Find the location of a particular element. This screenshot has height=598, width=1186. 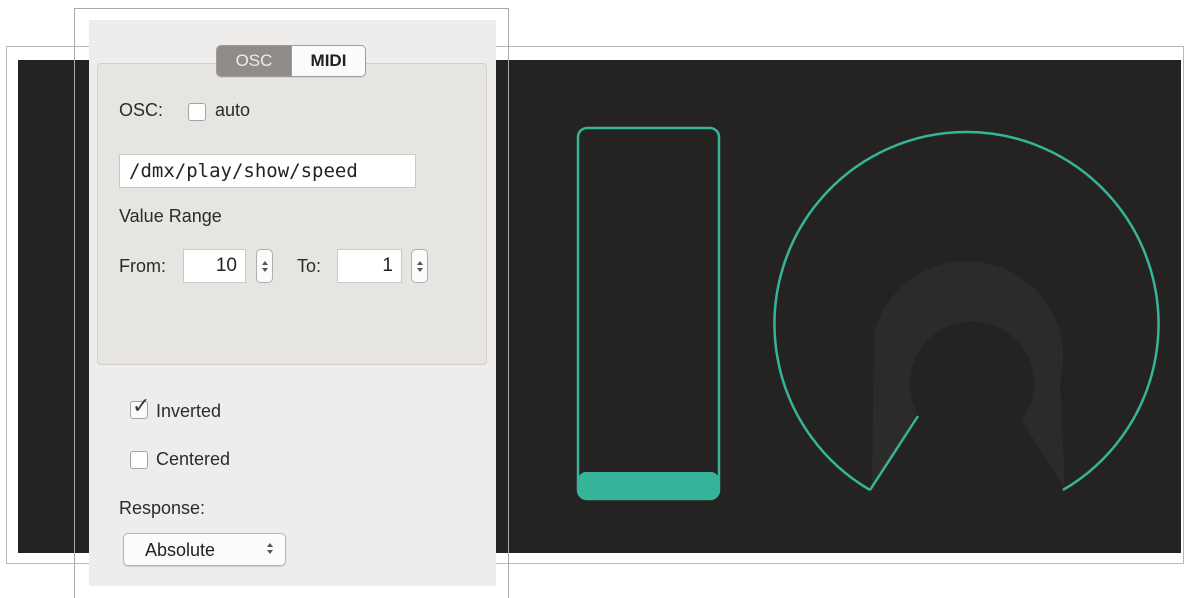

to-stepper is located at coordinates (419, 266).